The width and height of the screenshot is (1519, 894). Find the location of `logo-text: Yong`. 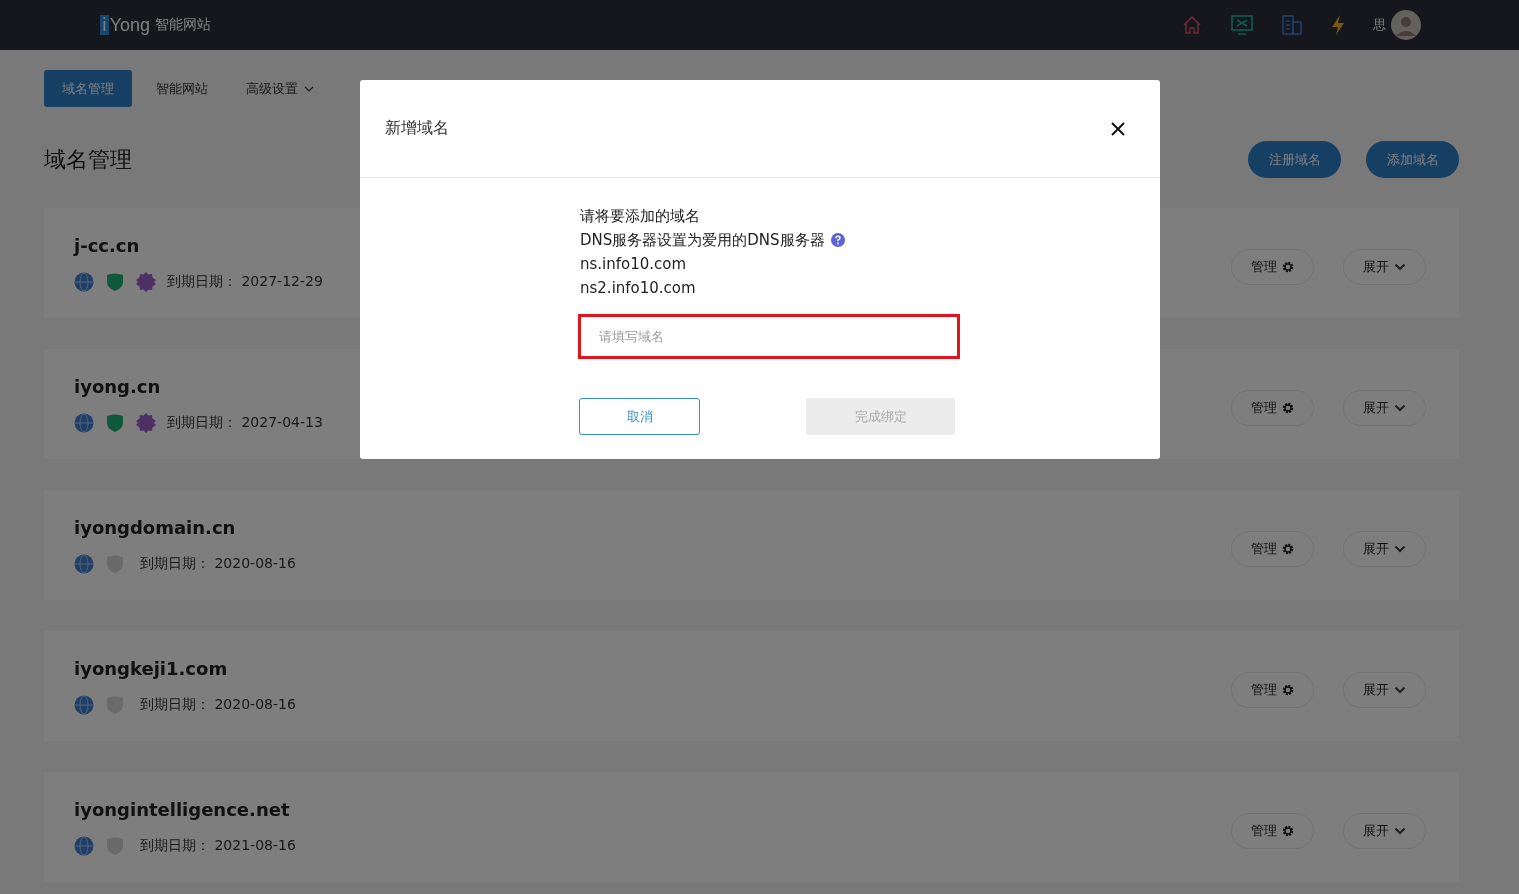

logo-text: Yong is located at coordinates (130, 25).